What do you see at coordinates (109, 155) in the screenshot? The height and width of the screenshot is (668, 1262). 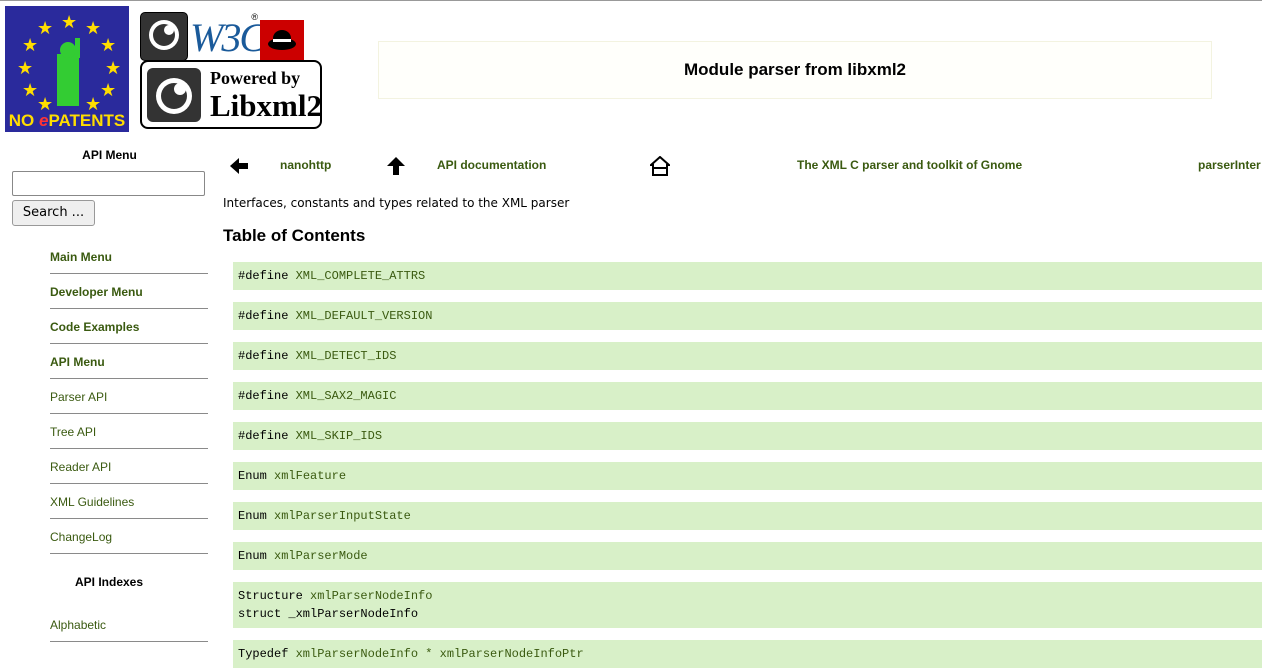 I see `sidebar-menu-title: API Menu` at bounding box center [109, 155].